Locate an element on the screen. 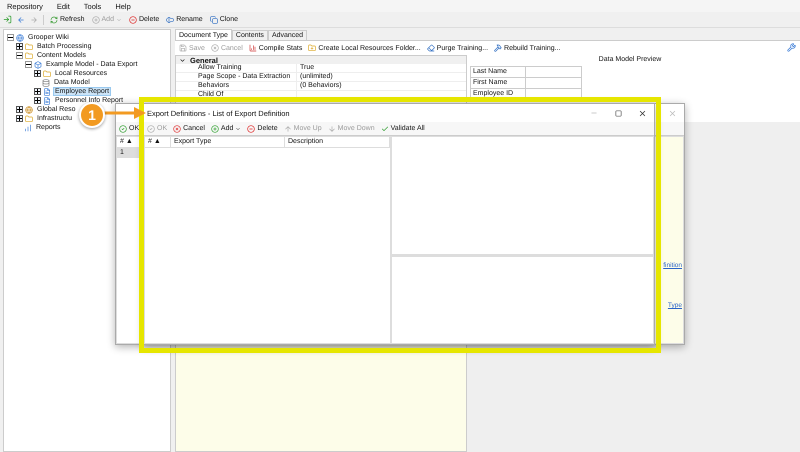 The width and height of the screenshot is (800, 452). back-icon is located at coordinates (21, 20).